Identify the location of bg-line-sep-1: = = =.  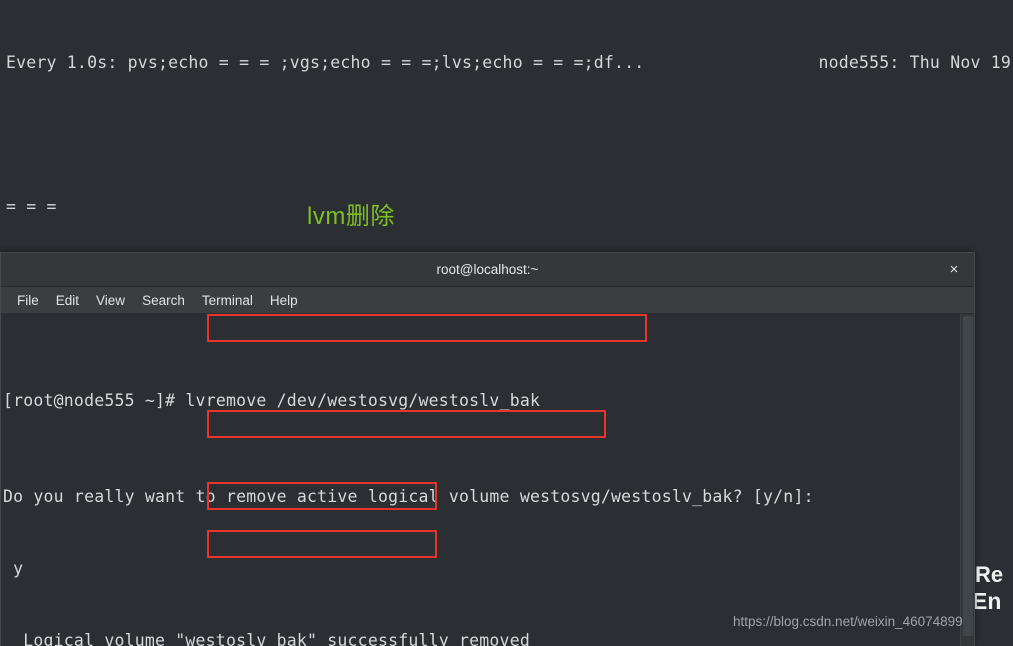
(31, 206).